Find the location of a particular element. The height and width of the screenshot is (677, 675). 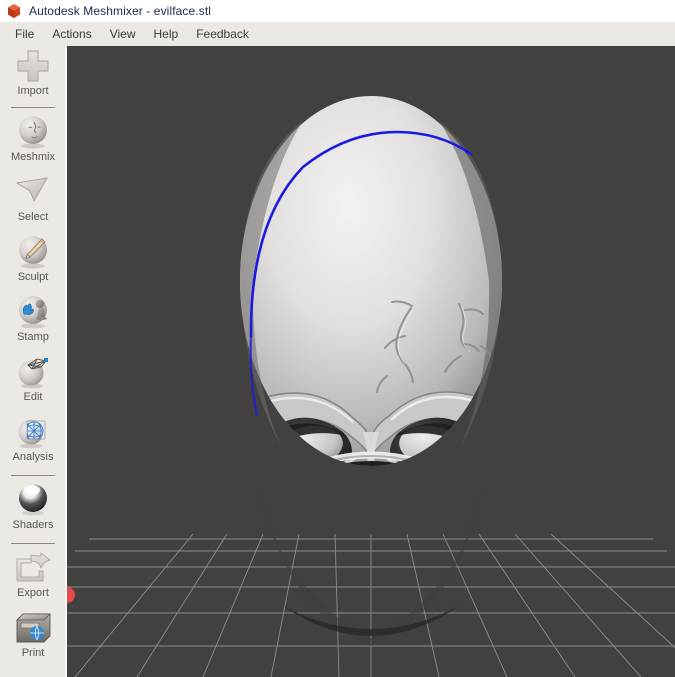

sidebar-item-edit: Edit is located at coordinates (32, 382).